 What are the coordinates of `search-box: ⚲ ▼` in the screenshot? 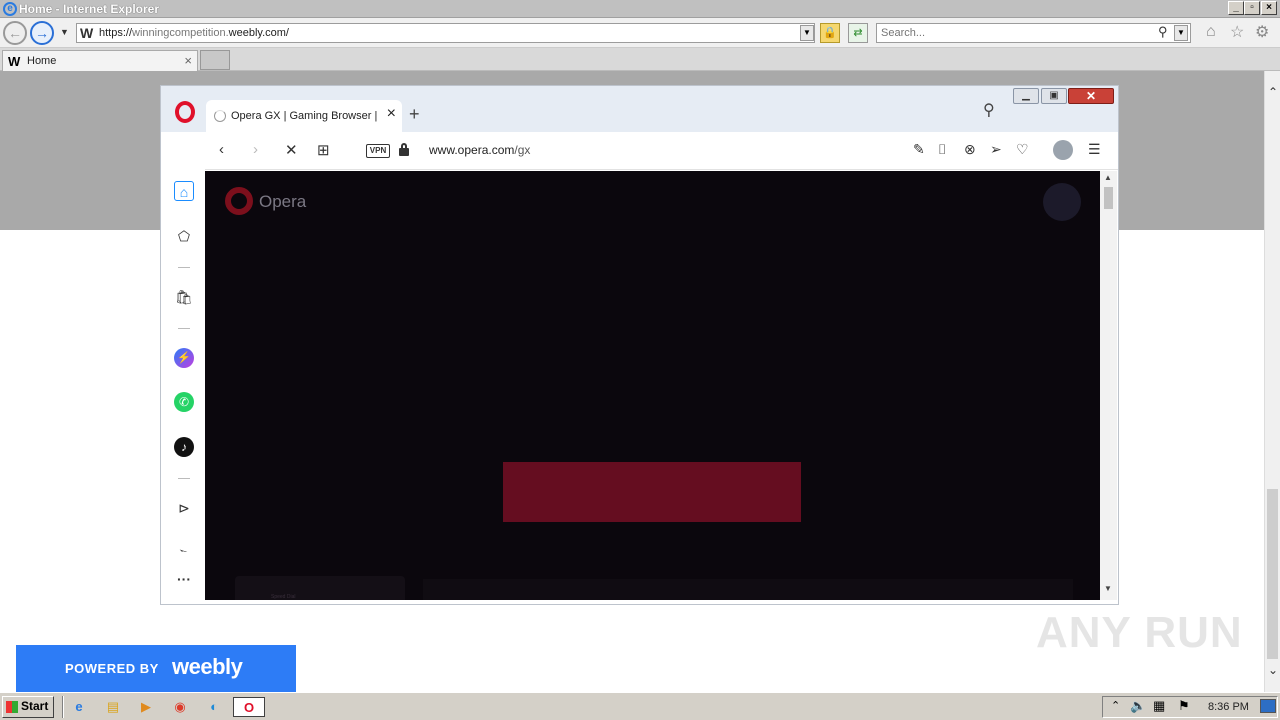 It's located at (1033, 33).